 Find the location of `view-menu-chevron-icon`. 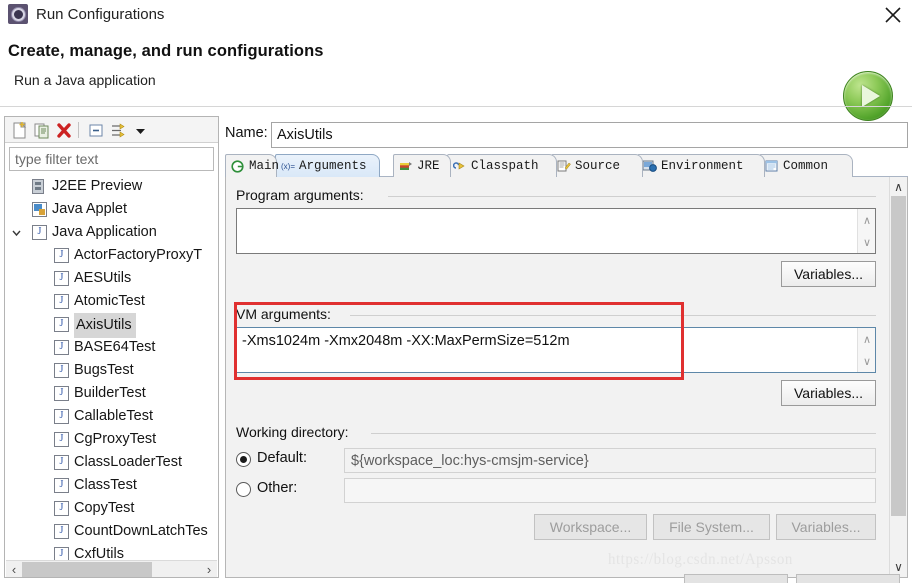

view-menu-chevron-icon is located at coordinates (141, 130).